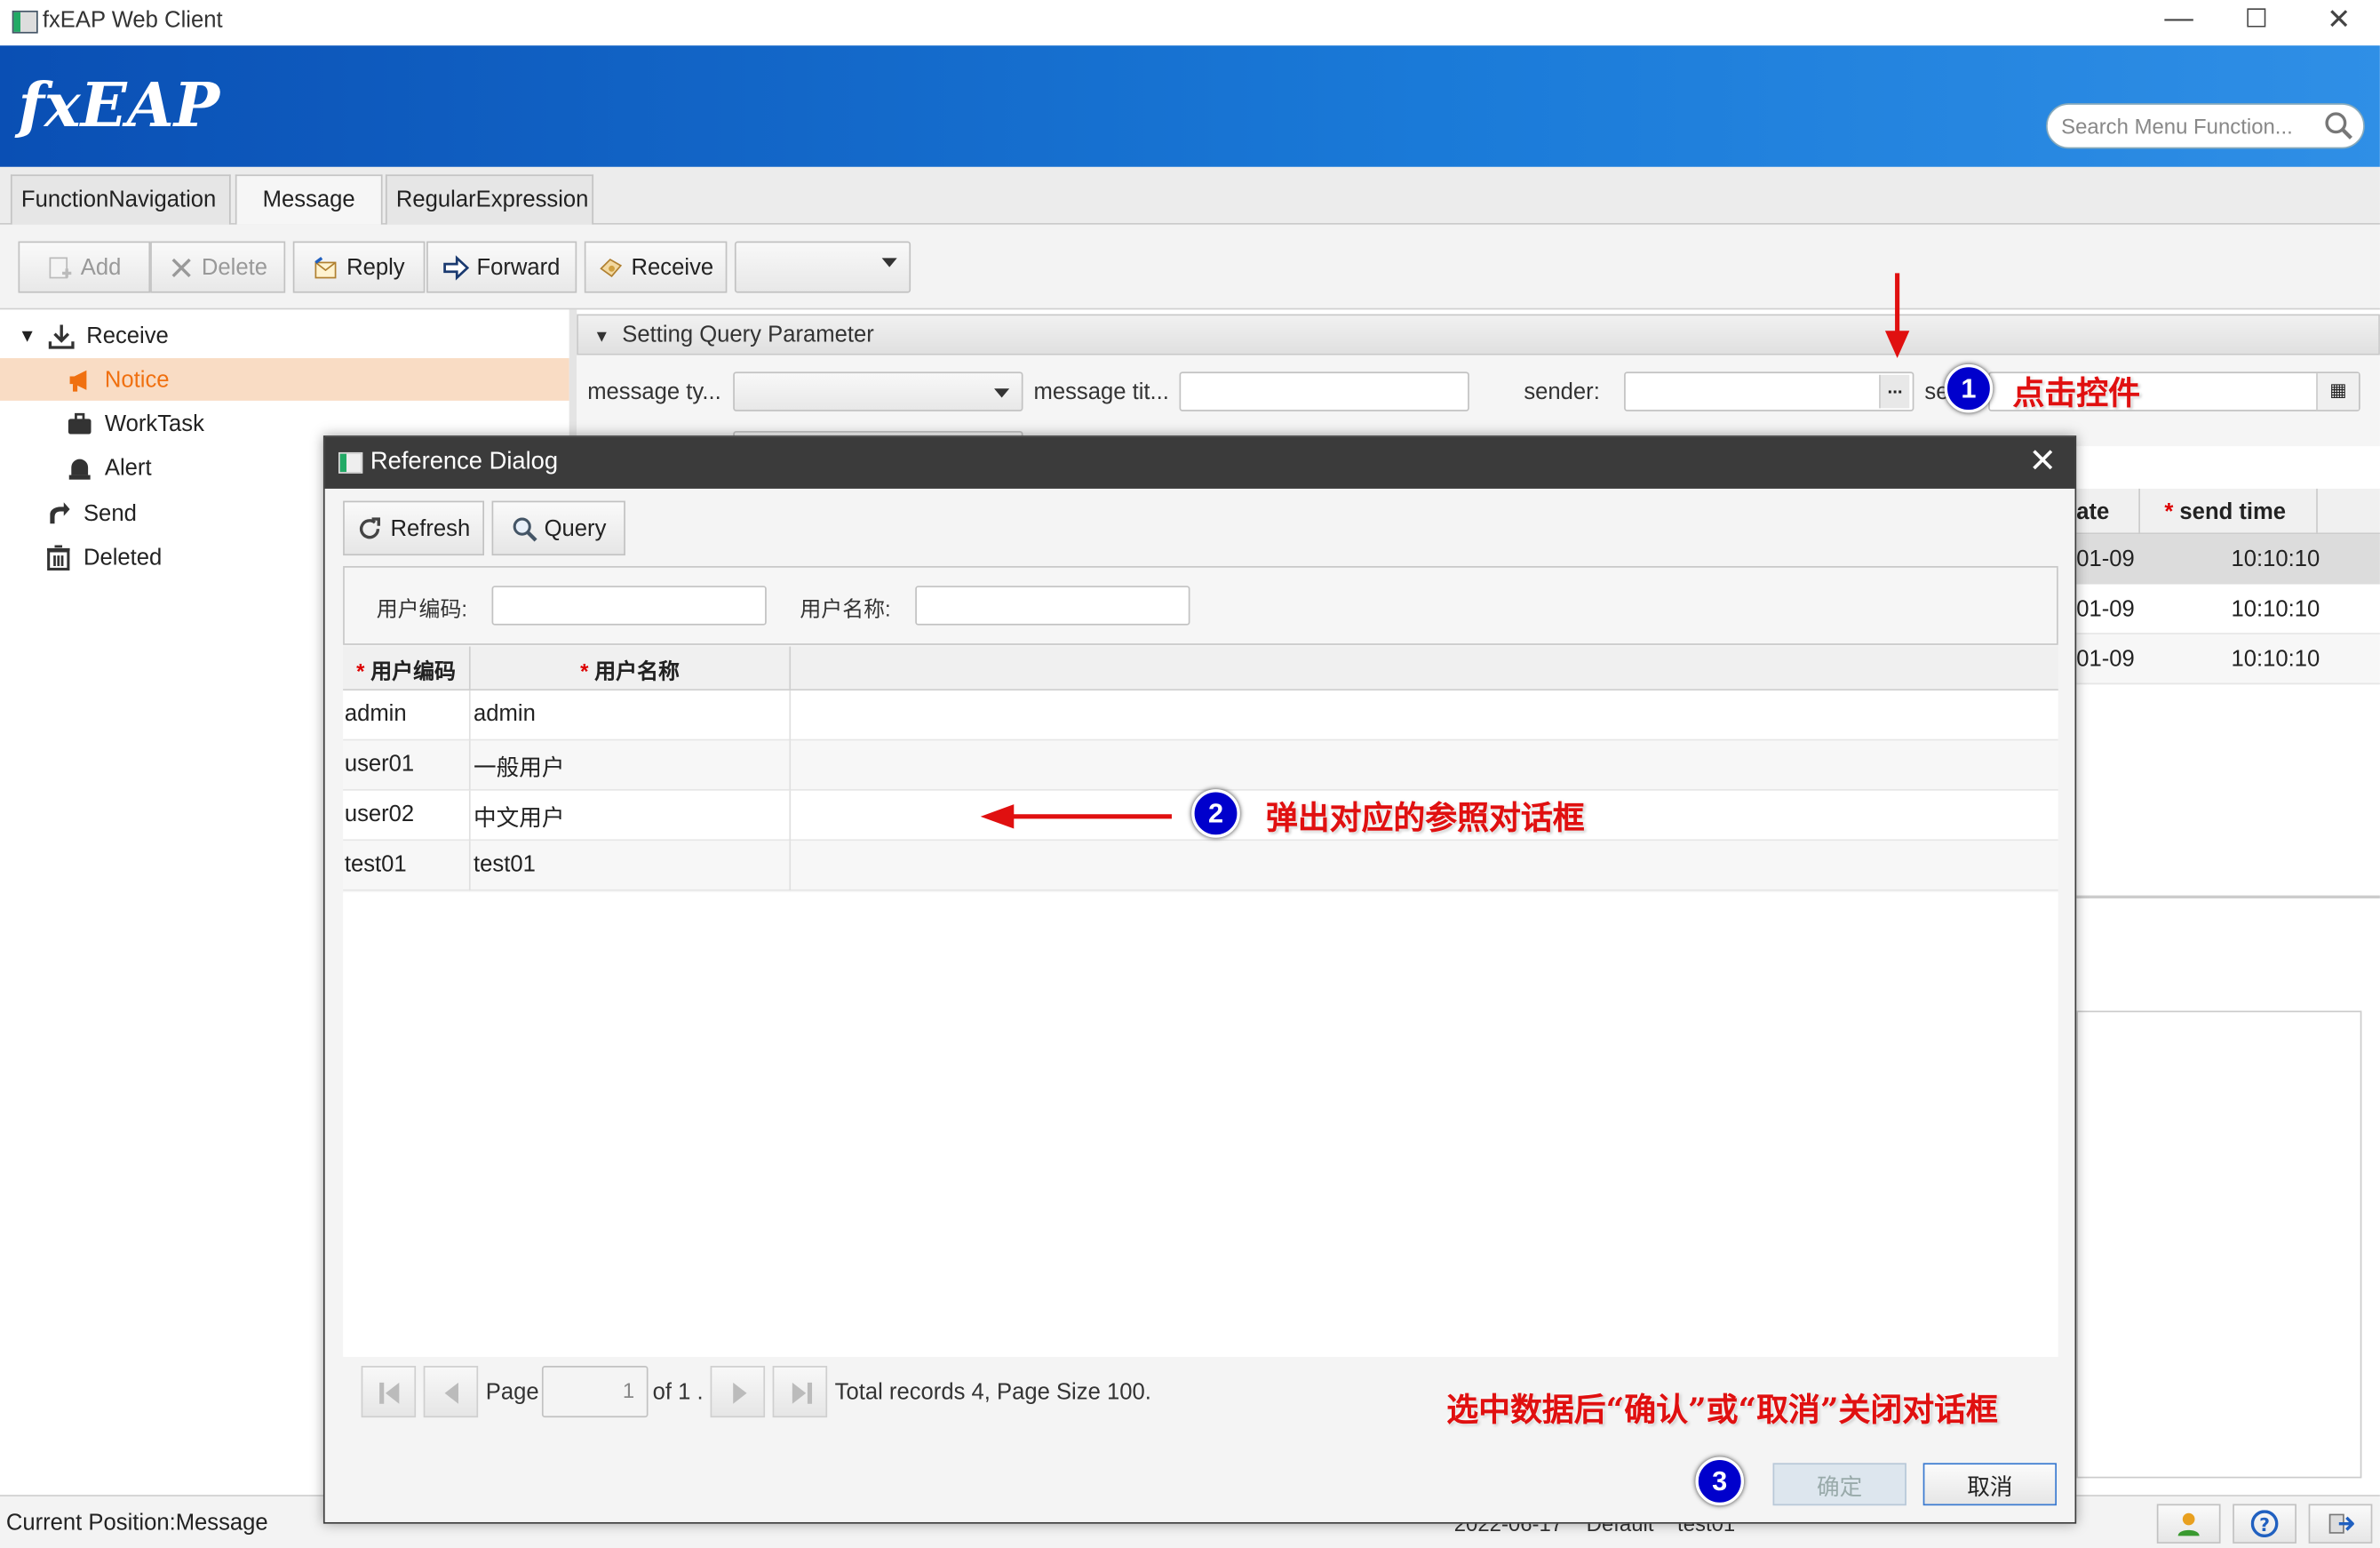 This screenshot has width=2380, height=1548. I want to click on tree-label-worktask: WorkTask, so click(154, 423).